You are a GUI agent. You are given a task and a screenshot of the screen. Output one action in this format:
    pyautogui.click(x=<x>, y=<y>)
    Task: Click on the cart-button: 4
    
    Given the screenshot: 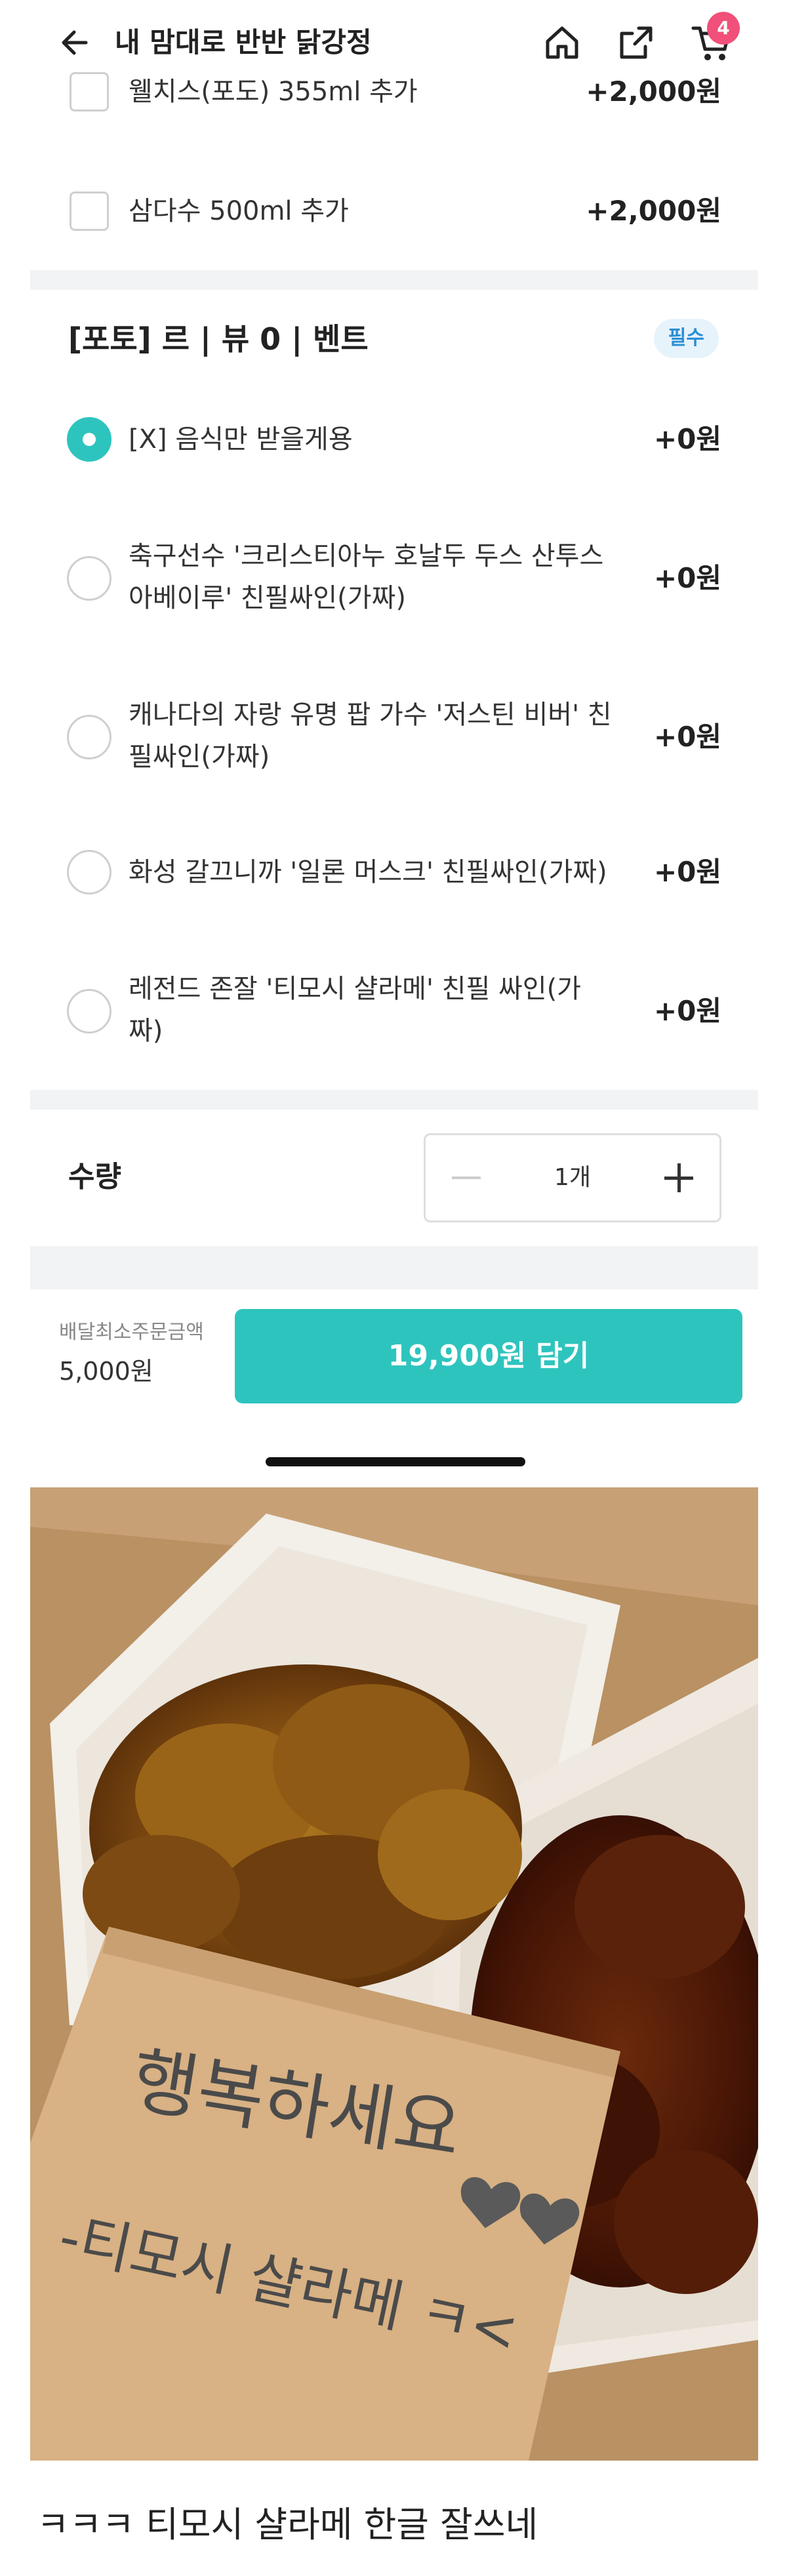 What is the action you would take?
    pyautogui.click(x=714, y=39)
    